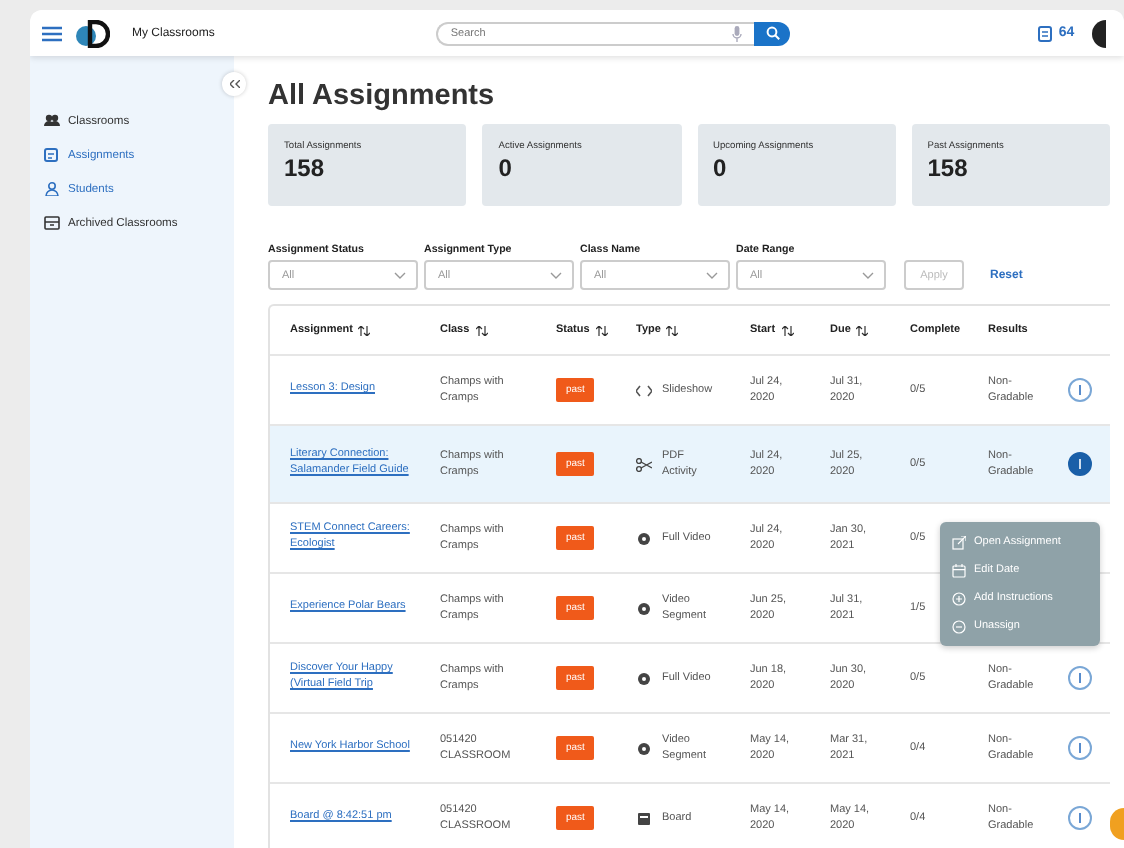 The width and height of the screenshot is (1124, 848). Describe the element at coordinates (1099, 33) in the screenshot. I see `avatar` at that location.